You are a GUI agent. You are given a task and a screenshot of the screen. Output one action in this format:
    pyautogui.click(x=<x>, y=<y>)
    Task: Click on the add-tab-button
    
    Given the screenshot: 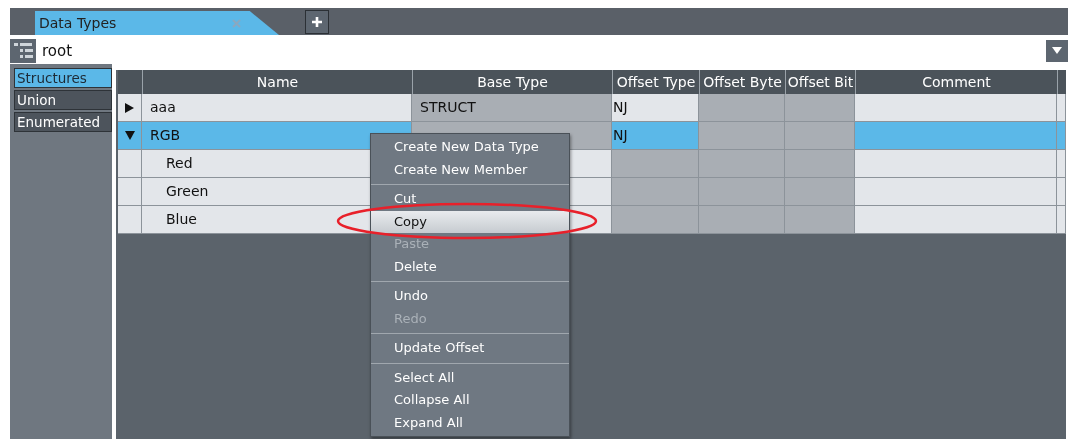 What is the action you would take?
    pyautogui.click(x=317, y=22)
    